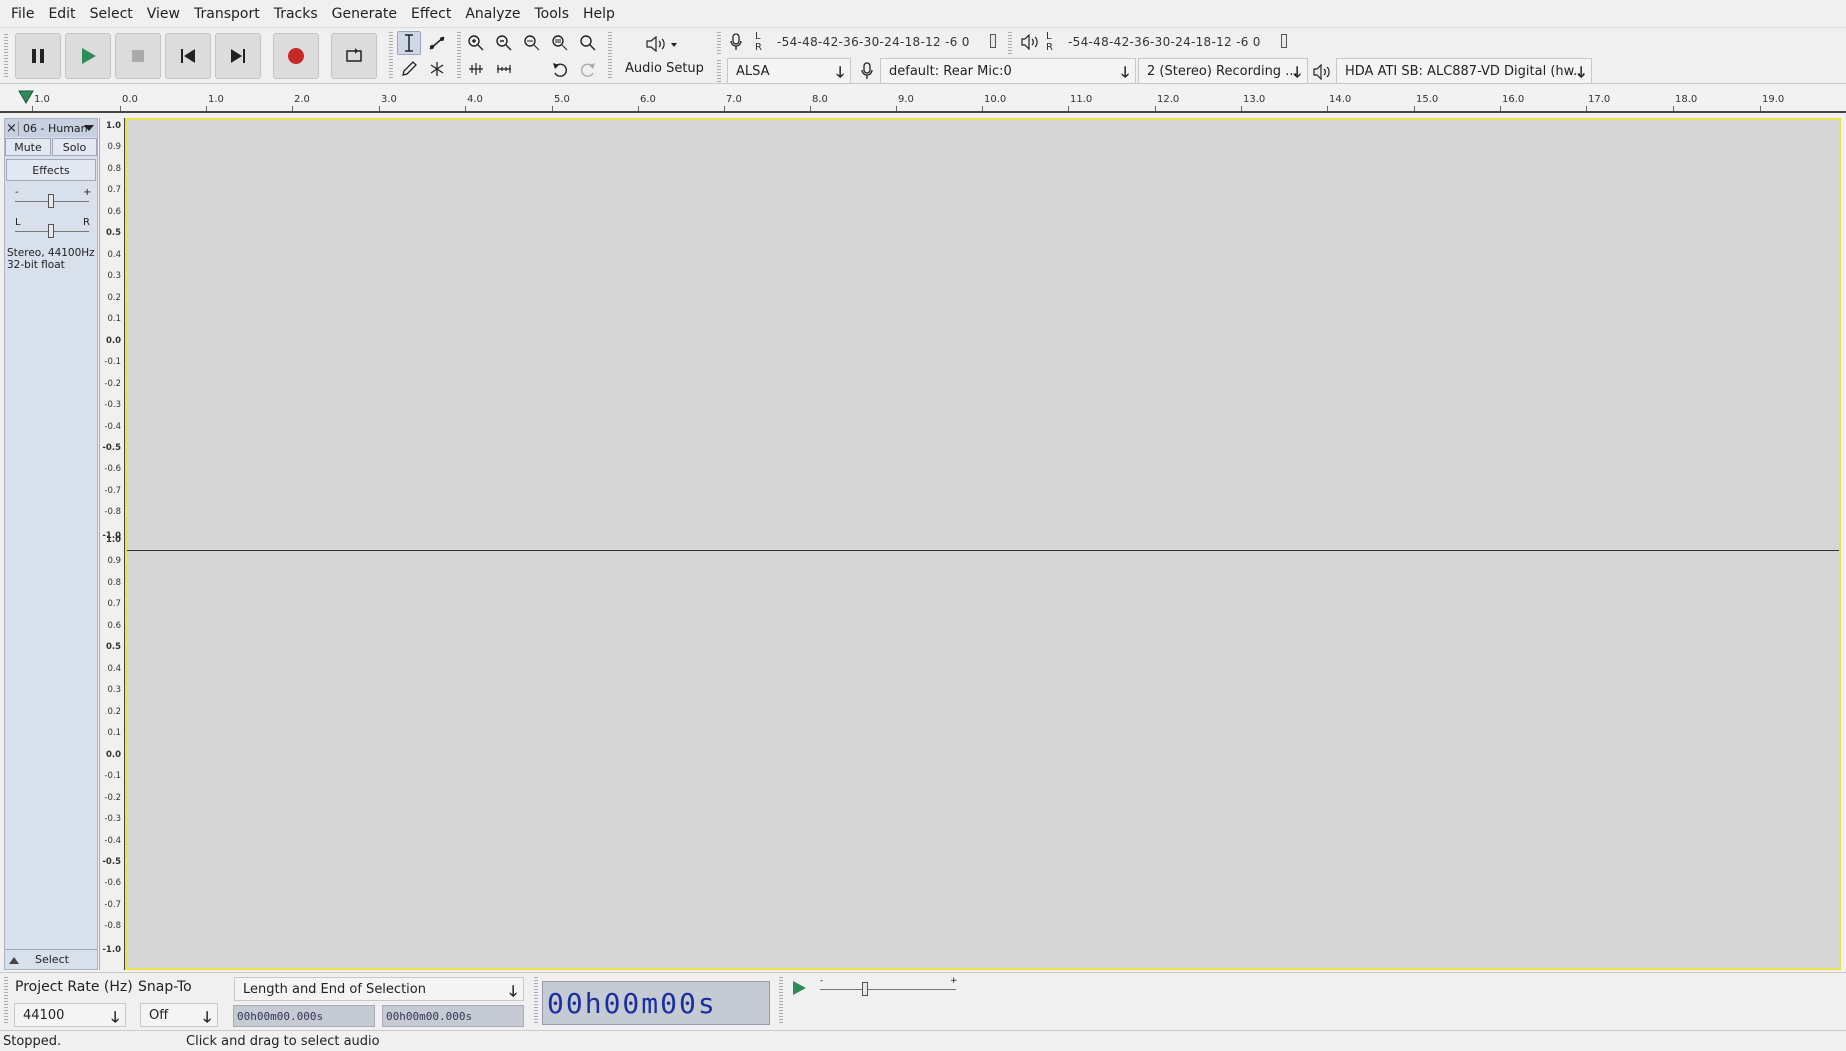 This screenshot has height=1051, width=1846. Describe the element at coordinates (599, 14) in the screenshot. I see `menu-help: Help` at that location.